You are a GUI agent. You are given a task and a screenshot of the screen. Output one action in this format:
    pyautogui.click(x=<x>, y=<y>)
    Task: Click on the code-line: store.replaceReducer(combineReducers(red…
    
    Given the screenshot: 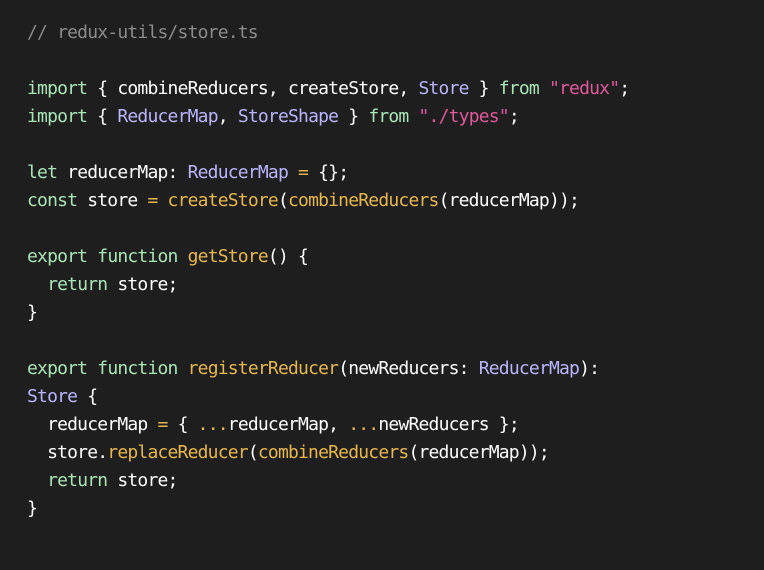 What is the action you would take?
    pyautogui.click(x=395, y=453)
    